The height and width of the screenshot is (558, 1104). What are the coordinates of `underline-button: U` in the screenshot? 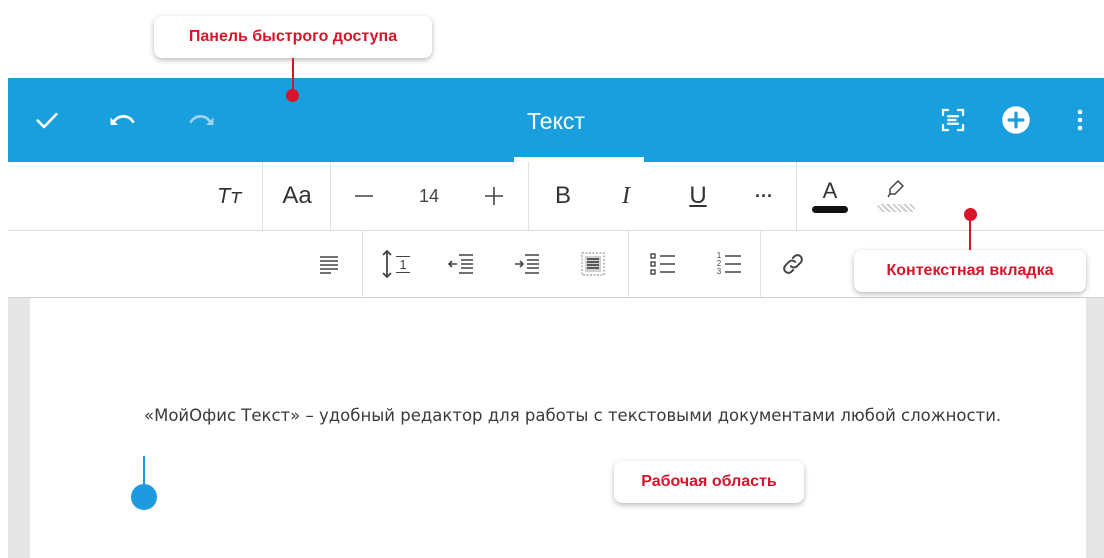 It's located at (698, 196).